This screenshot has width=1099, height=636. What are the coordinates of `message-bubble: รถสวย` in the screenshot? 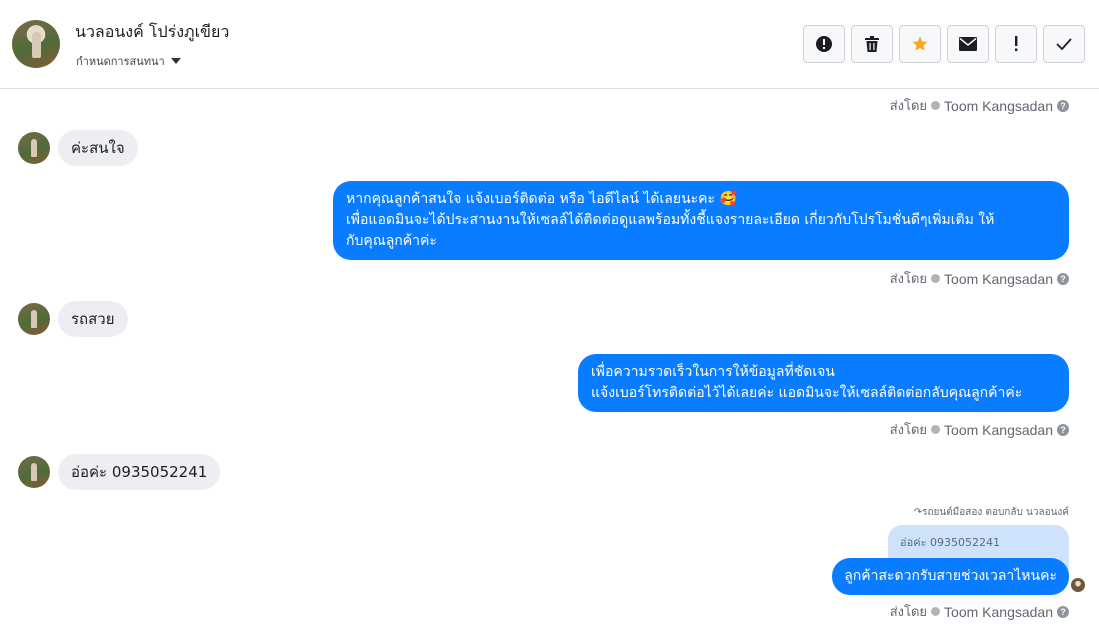 It's located at (93, 319).